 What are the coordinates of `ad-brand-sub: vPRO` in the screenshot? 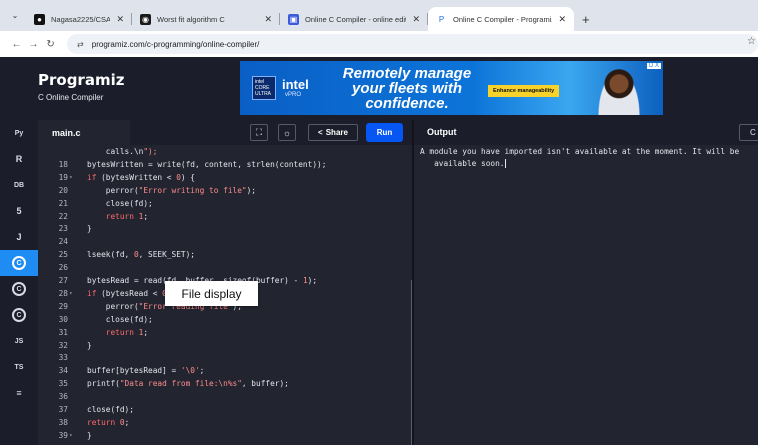 It's located at (293, 95).